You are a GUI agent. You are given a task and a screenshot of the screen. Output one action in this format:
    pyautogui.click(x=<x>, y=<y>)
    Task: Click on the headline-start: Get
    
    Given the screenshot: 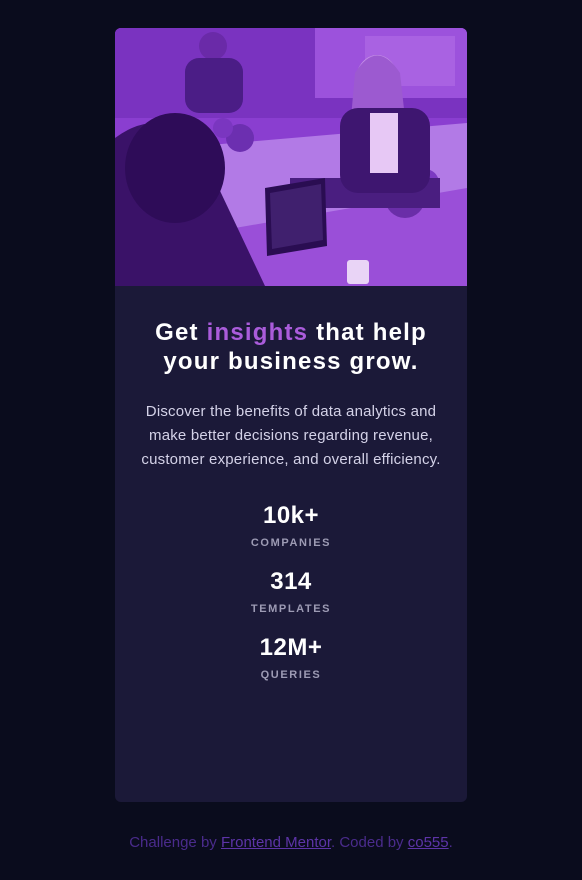 What is the action you would take?
    pyautogui.click(x=177, y=332)
    